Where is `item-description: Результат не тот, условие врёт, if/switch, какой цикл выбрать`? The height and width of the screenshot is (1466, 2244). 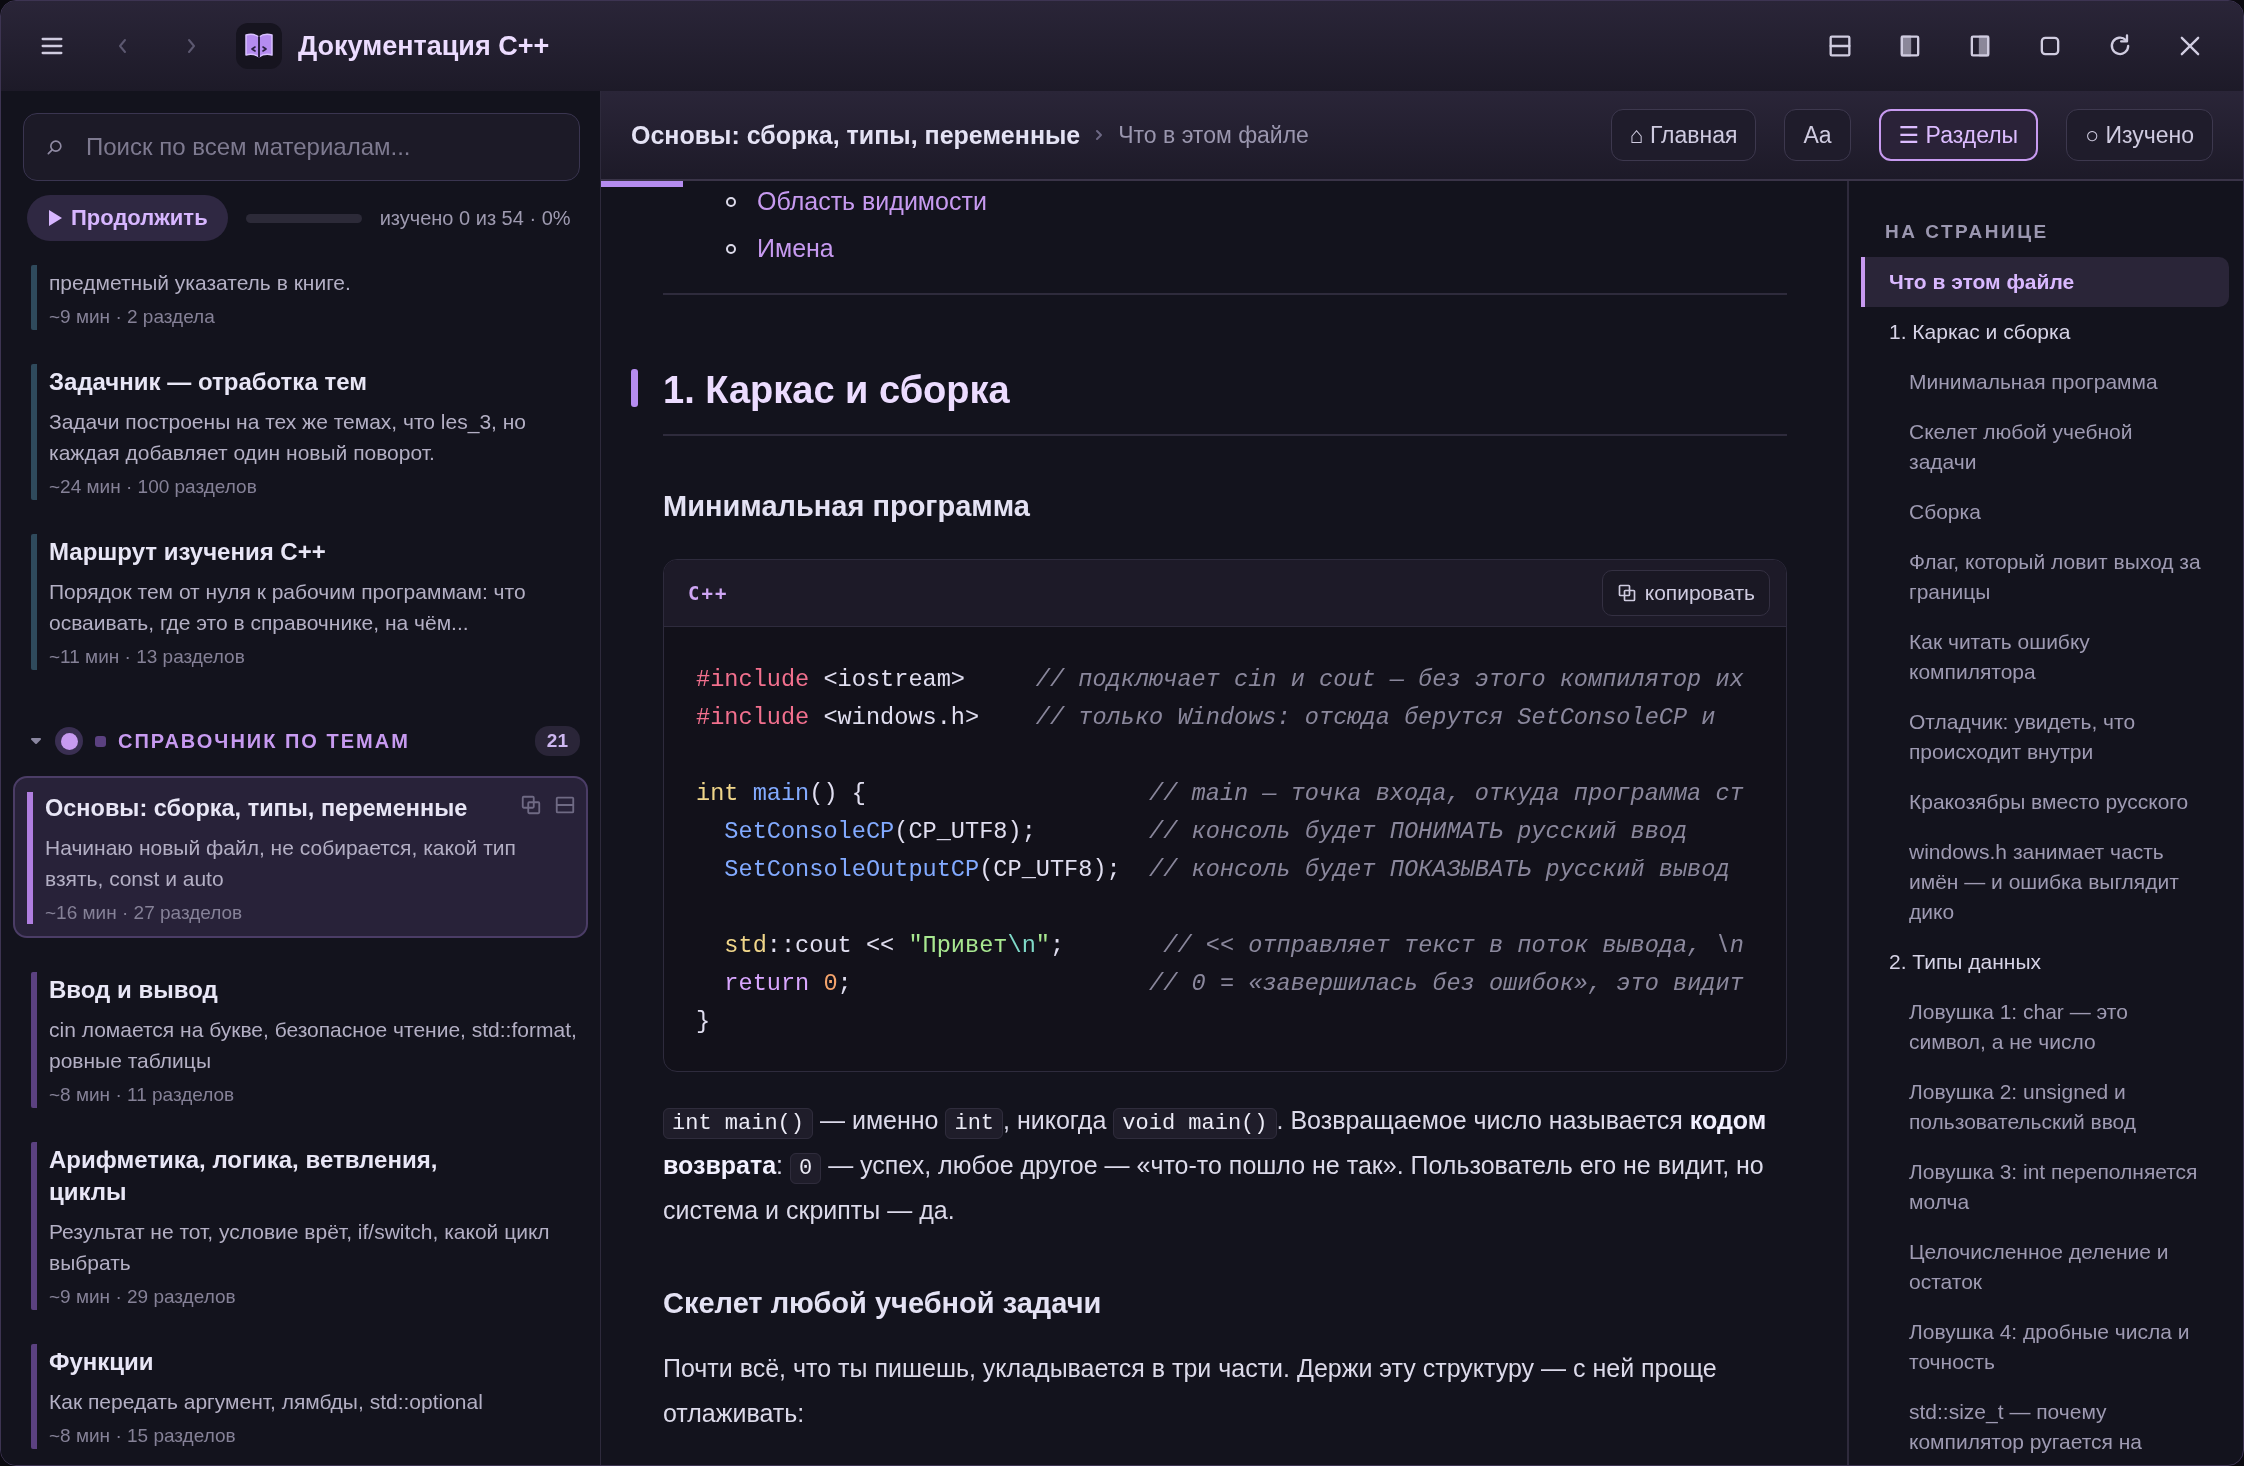 item-description: Результат не тот, условие врёт, if/switch, какой цикл выбрать is located at coordinates (300, 1247).